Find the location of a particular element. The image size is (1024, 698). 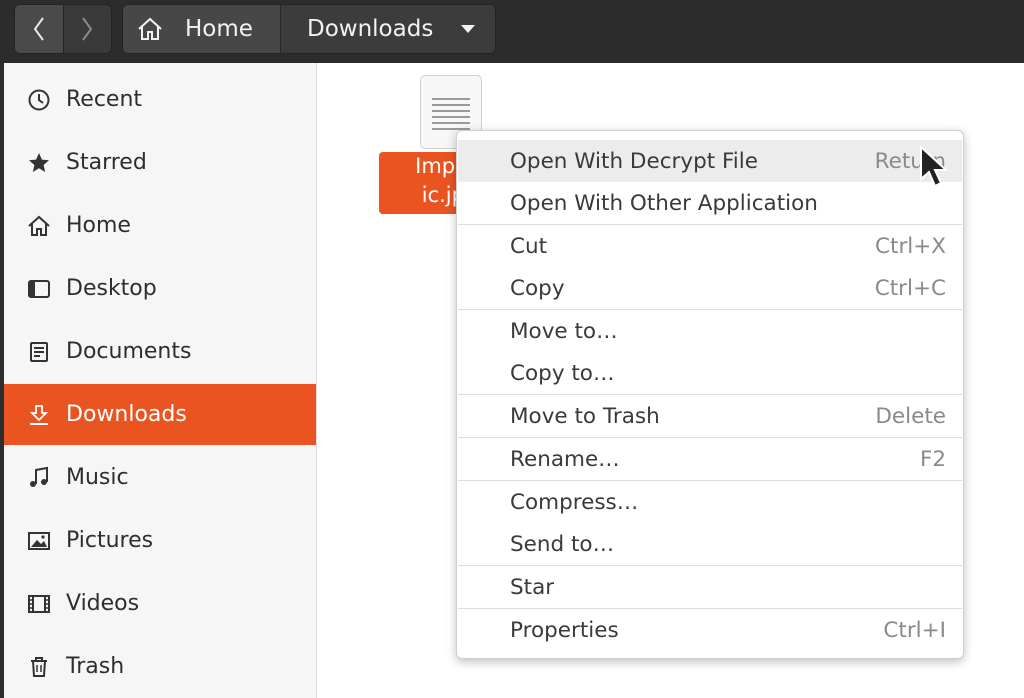

breadcrumb-downloads-label: Downloads is located at coordinates (370, 29).